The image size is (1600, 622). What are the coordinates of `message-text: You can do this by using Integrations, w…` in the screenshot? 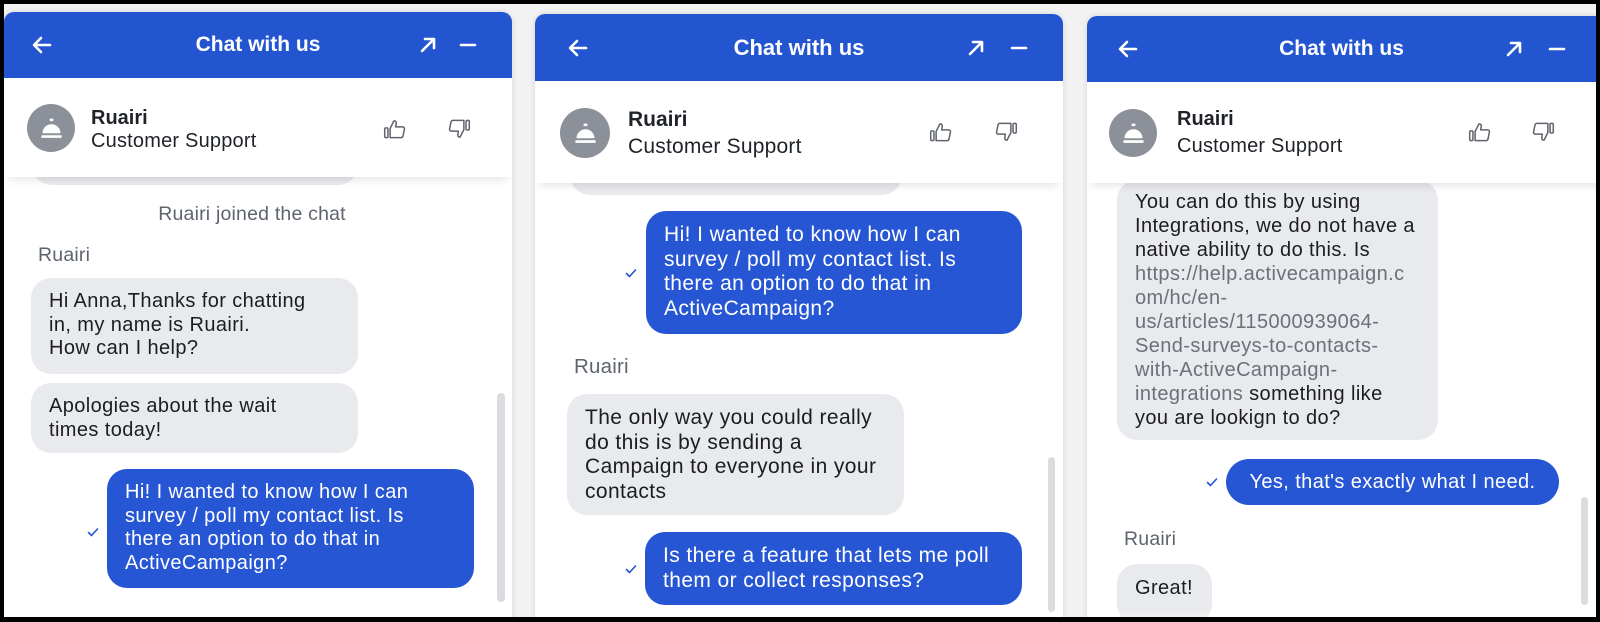 It's located at (1275, 226).